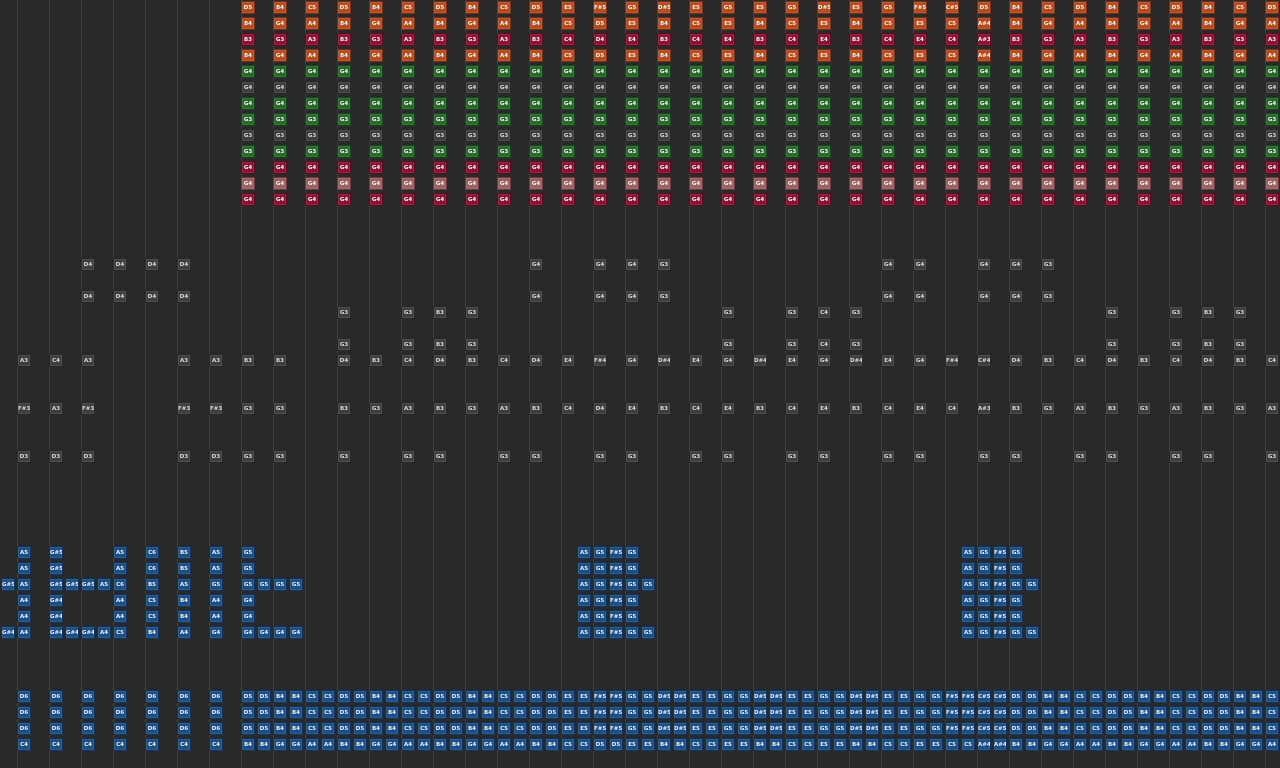  I want to click on note-block: D#5, so click(760, 728).